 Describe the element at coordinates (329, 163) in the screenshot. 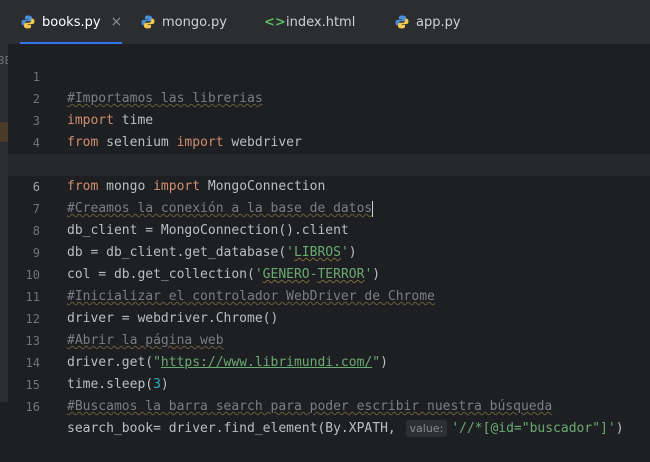

I see `code-line: 5 from mongo import MongoConnection` at that location.